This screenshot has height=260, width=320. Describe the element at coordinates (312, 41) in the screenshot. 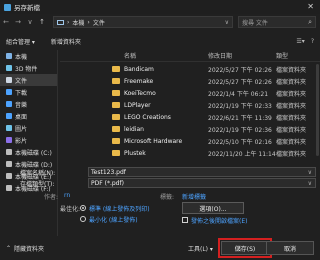

I see `help-icon: ?` at that location.